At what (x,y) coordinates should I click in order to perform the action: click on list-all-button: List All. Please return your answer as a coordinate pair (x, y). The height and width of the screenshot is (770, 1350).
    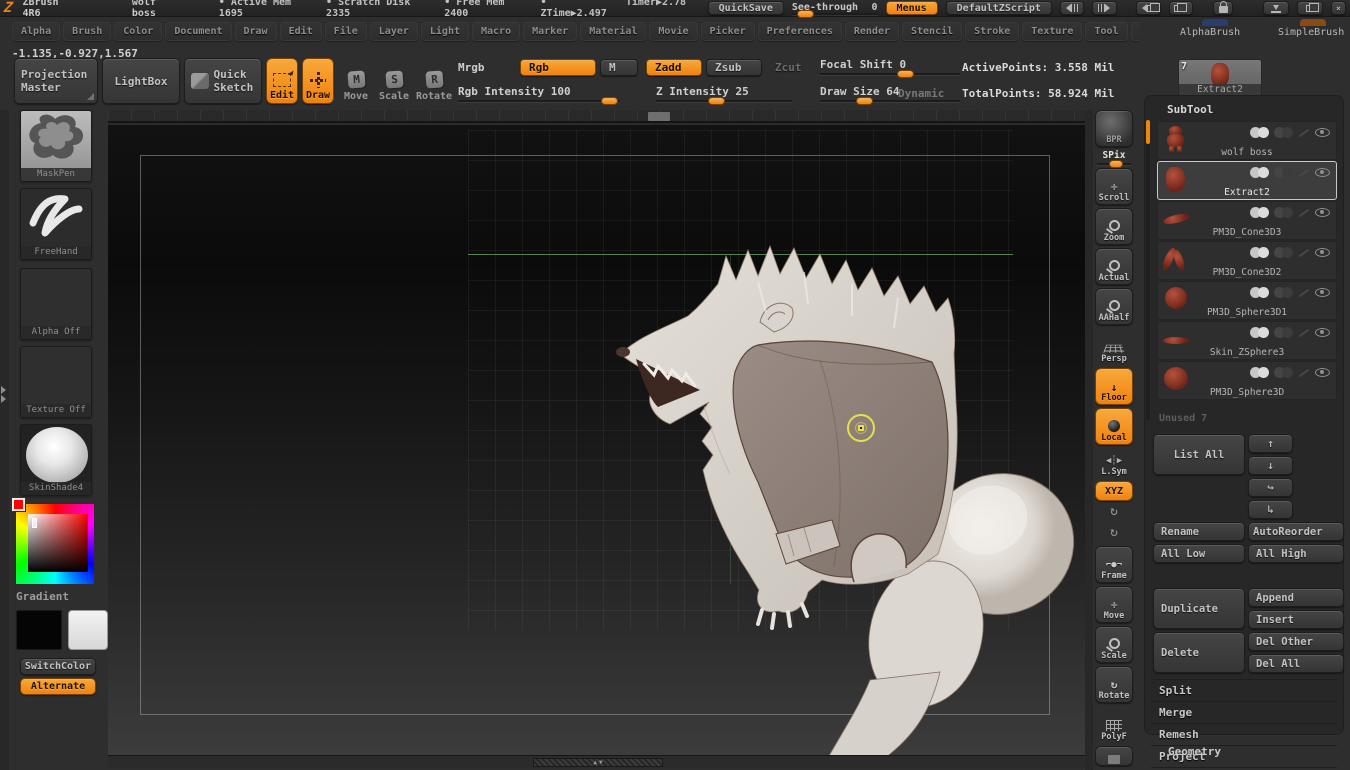
    Looking at the image, I should click on (1199, 454).